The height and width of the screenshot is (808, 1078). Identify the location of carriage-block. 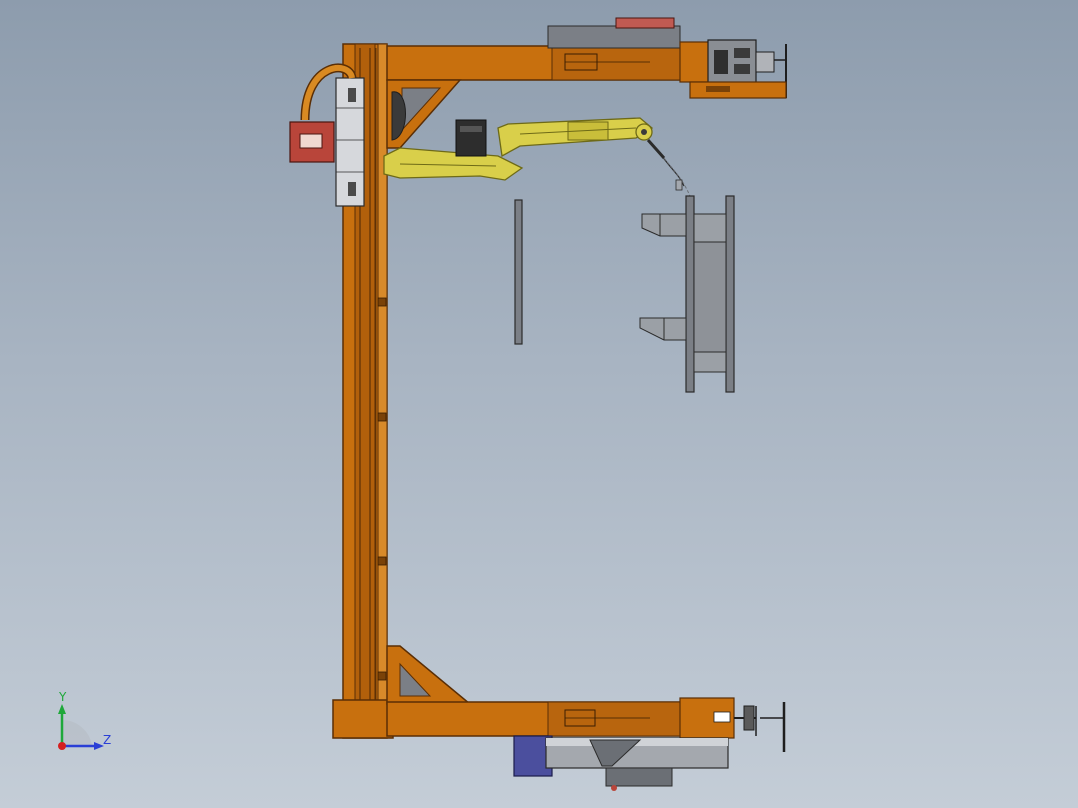
(350, 142).